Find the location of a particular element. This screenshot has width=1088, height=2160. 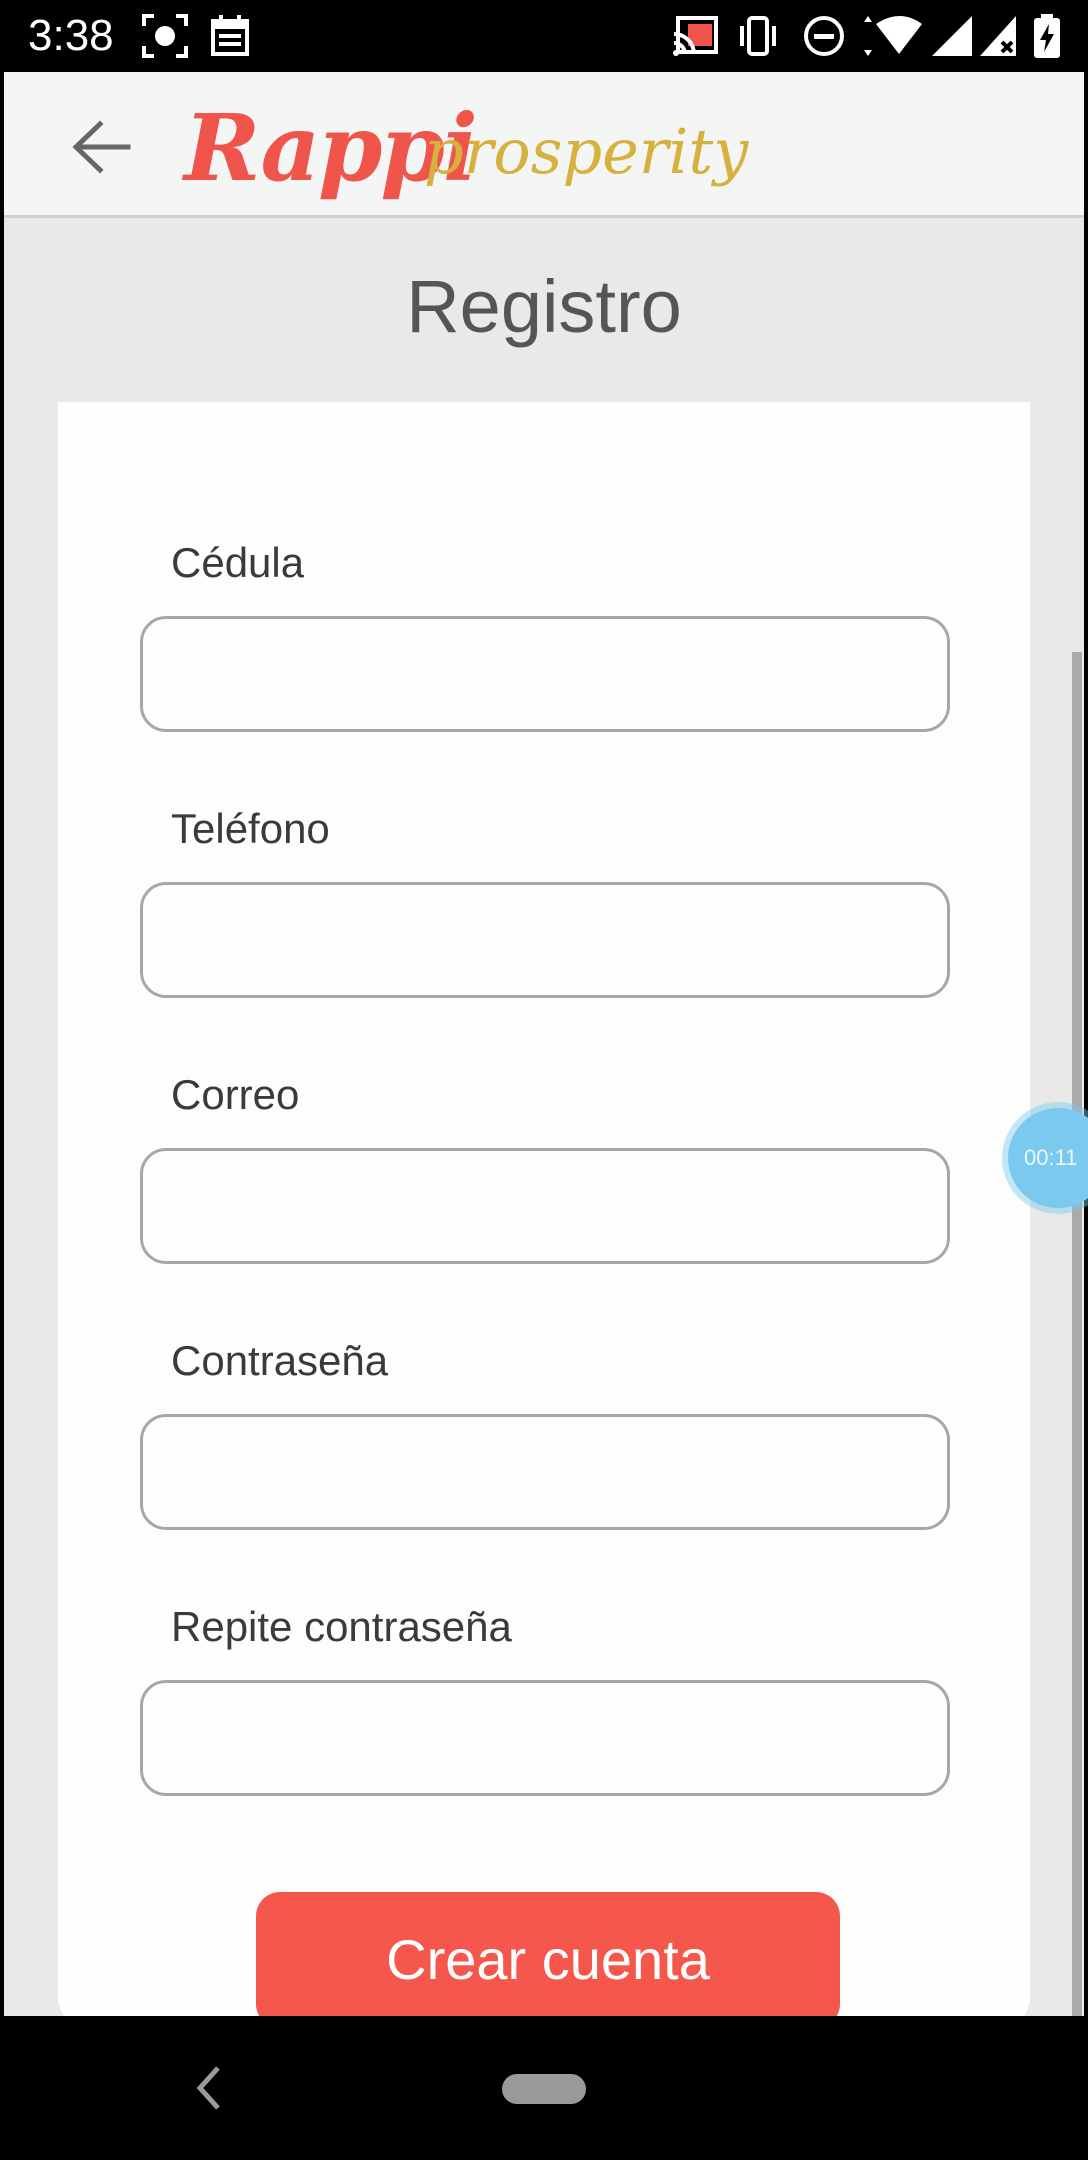

navigation-bar is located at coordinates (544, 2088).